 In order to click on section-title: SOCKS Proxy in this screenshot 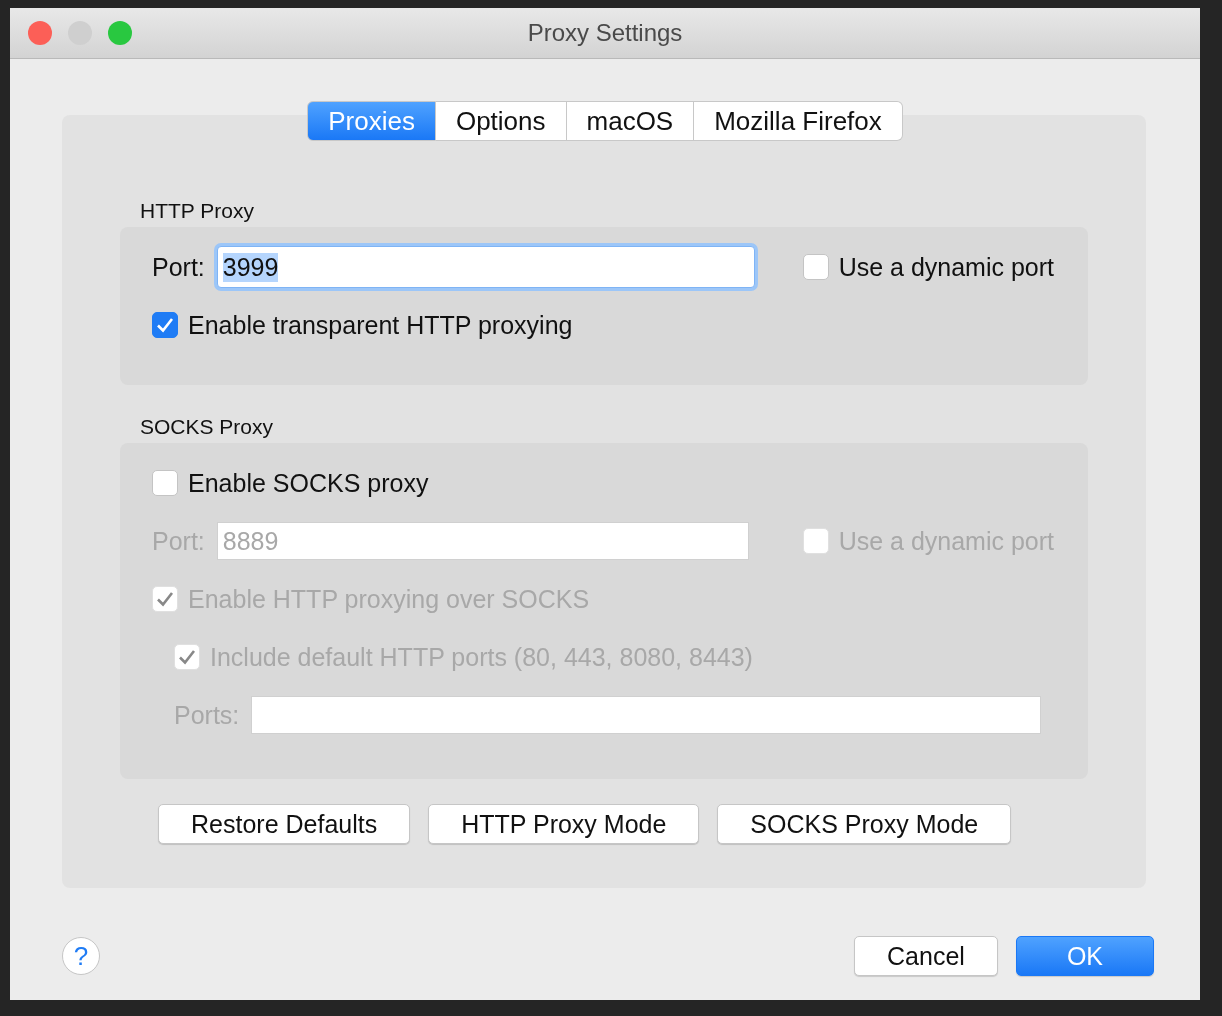, I will do `click(207, 427)`.